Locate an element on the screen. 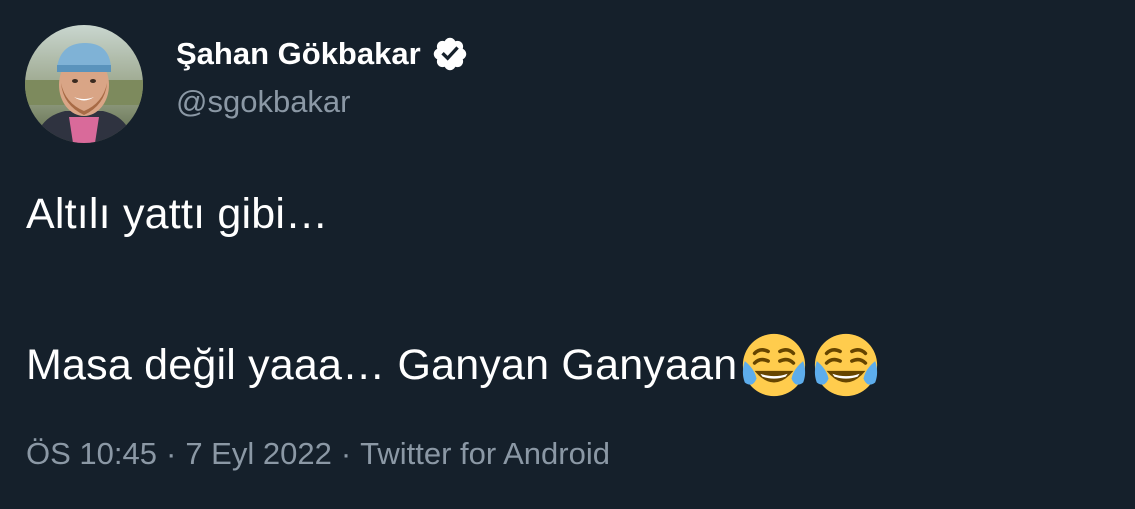 This screenshot has width=1135, height=509. author-name-row: Şahan Gökbakar is located at coordinates (322, 54).